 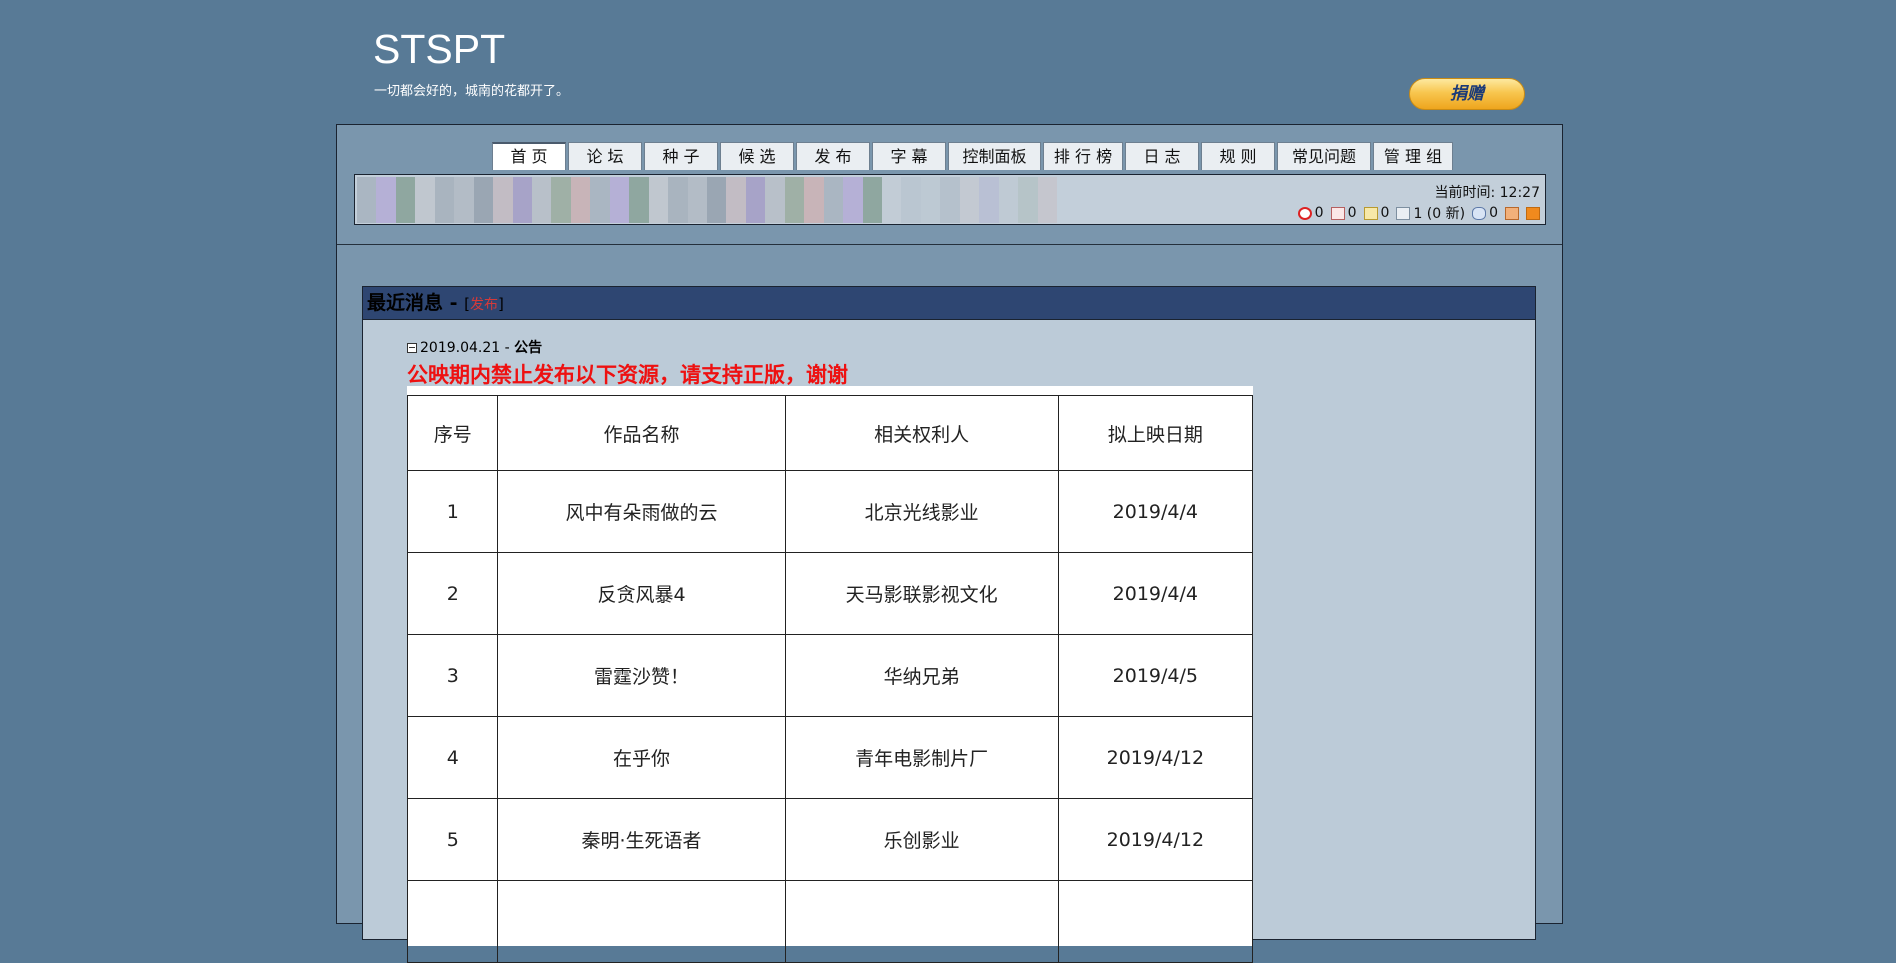 I want to click on cell-title: 反贪风暴4, so click(x=641, y=593).